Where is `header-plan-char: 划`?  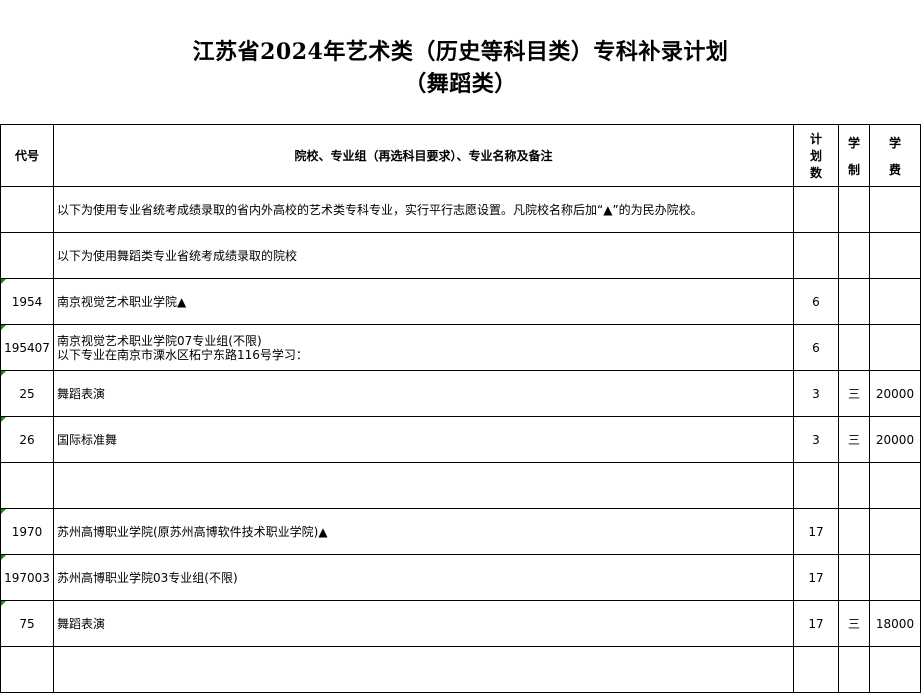
header-plan-char: 划 is located at coordinates (815, 156).